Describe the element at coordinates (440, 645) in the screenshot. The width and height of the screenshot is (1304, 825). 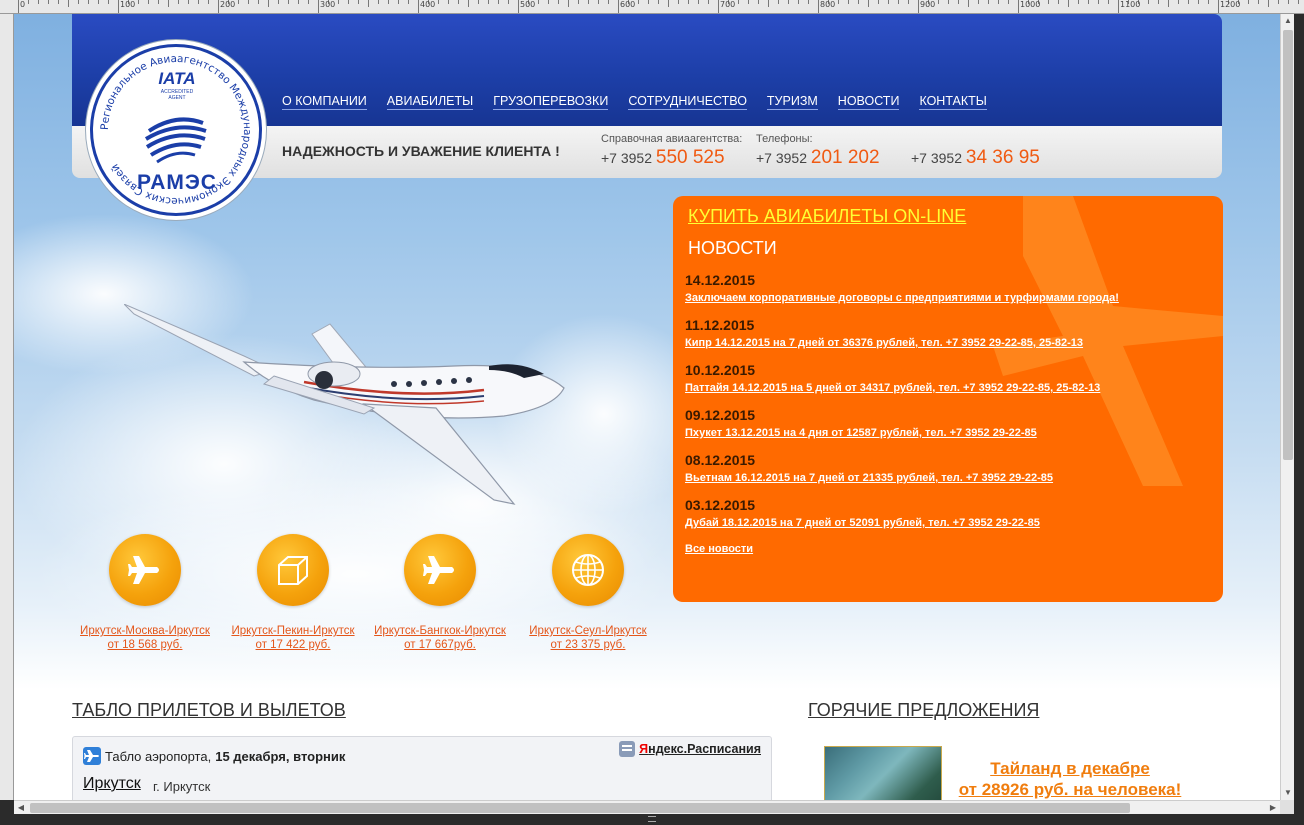
I see `route-price: от 17 667руб.` at that location.